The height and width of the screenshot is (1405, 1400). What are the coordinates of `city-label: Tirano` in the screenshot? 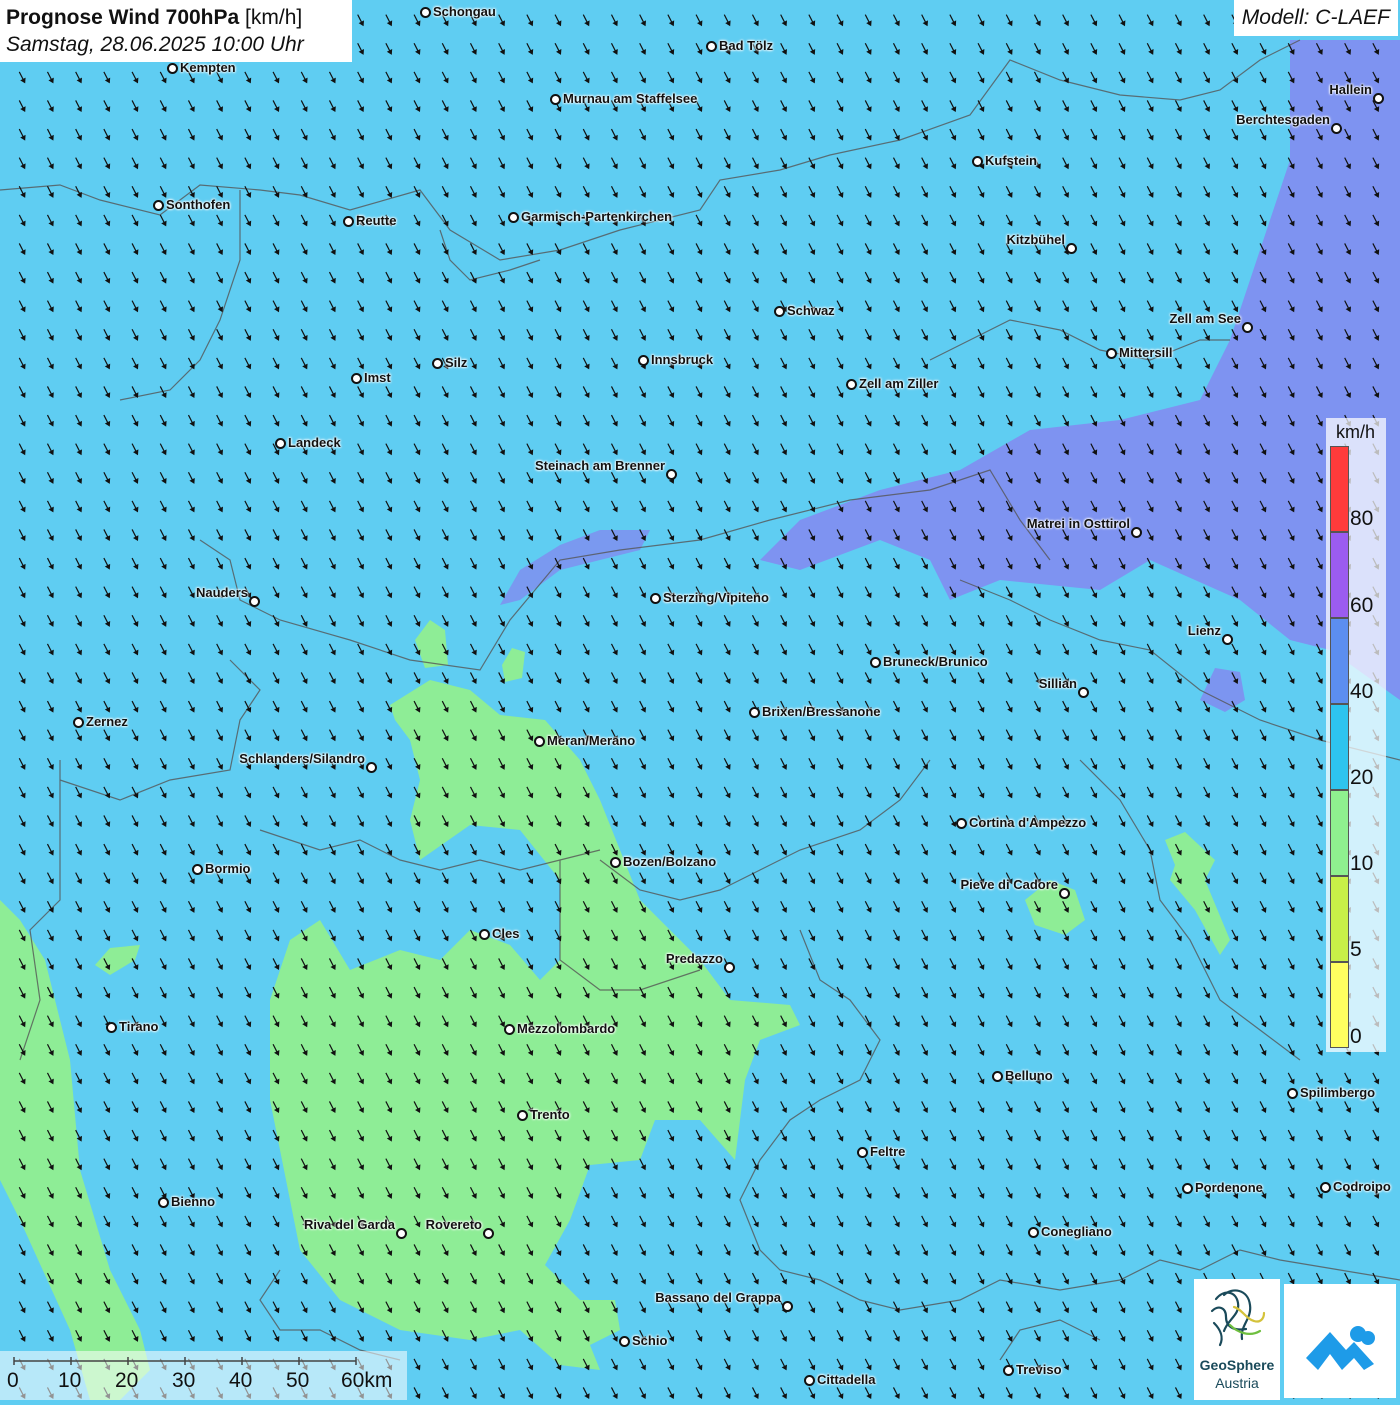 It's located at (139, 1026).